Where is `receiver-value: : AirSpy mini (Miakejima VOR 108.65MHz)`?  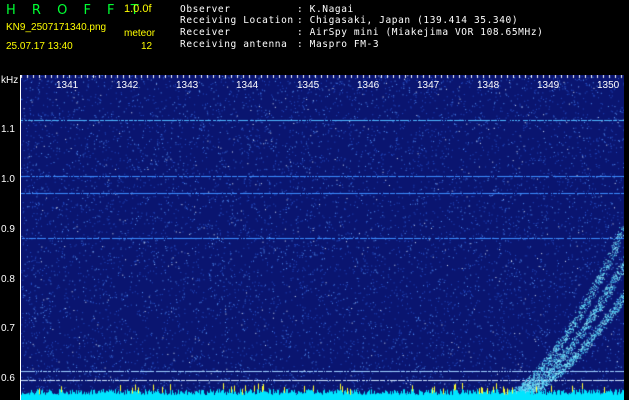
receiver-value: : AirSpy mini (Miakejima VOR 108.65MHz) is located at coordinates (420, 32).